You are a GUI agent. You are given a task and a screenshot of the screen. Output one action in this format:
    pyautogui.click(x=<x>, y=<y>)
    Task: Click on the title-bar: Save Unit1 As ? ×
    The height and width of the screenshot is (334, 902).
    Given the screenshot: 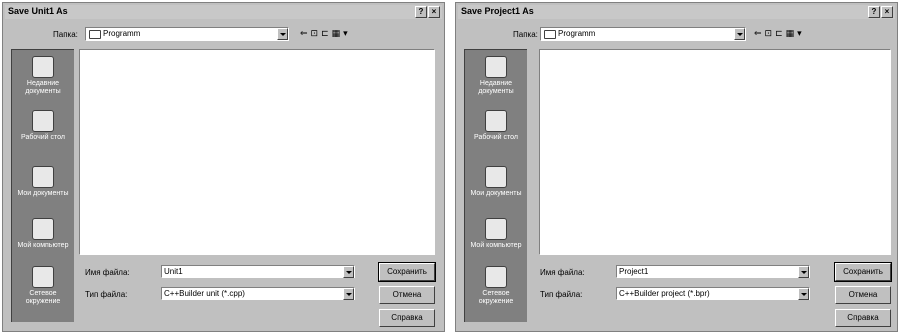 What is the action you would take?
    pyautogui.click(x=223, y=12)
    